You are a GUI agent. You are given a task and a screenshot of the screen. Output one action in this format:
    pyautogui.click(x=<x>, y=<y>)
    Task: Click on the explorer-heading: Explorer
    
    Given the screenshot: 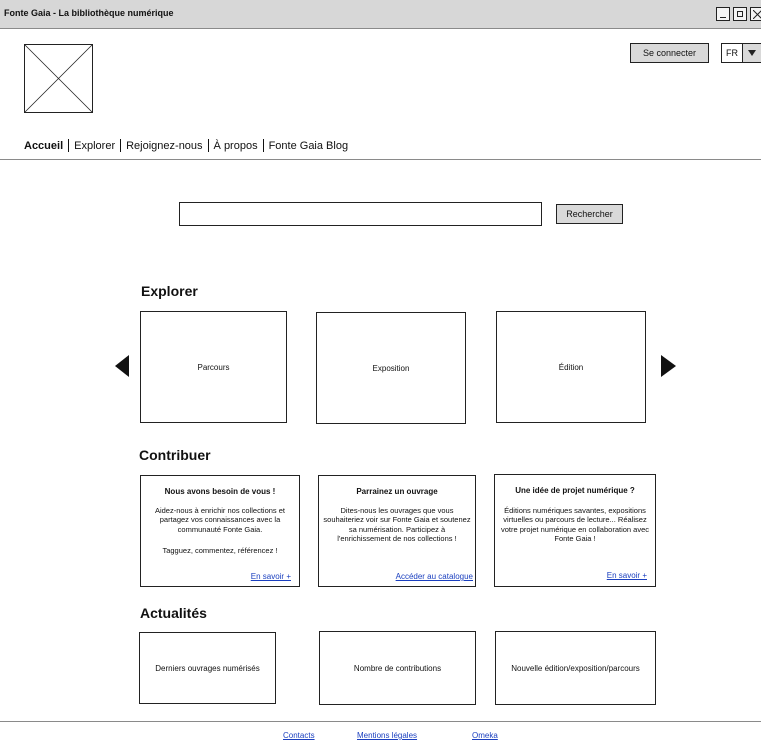 What is the action you would take?
    pyautogui.click(x=169, y=291)
    